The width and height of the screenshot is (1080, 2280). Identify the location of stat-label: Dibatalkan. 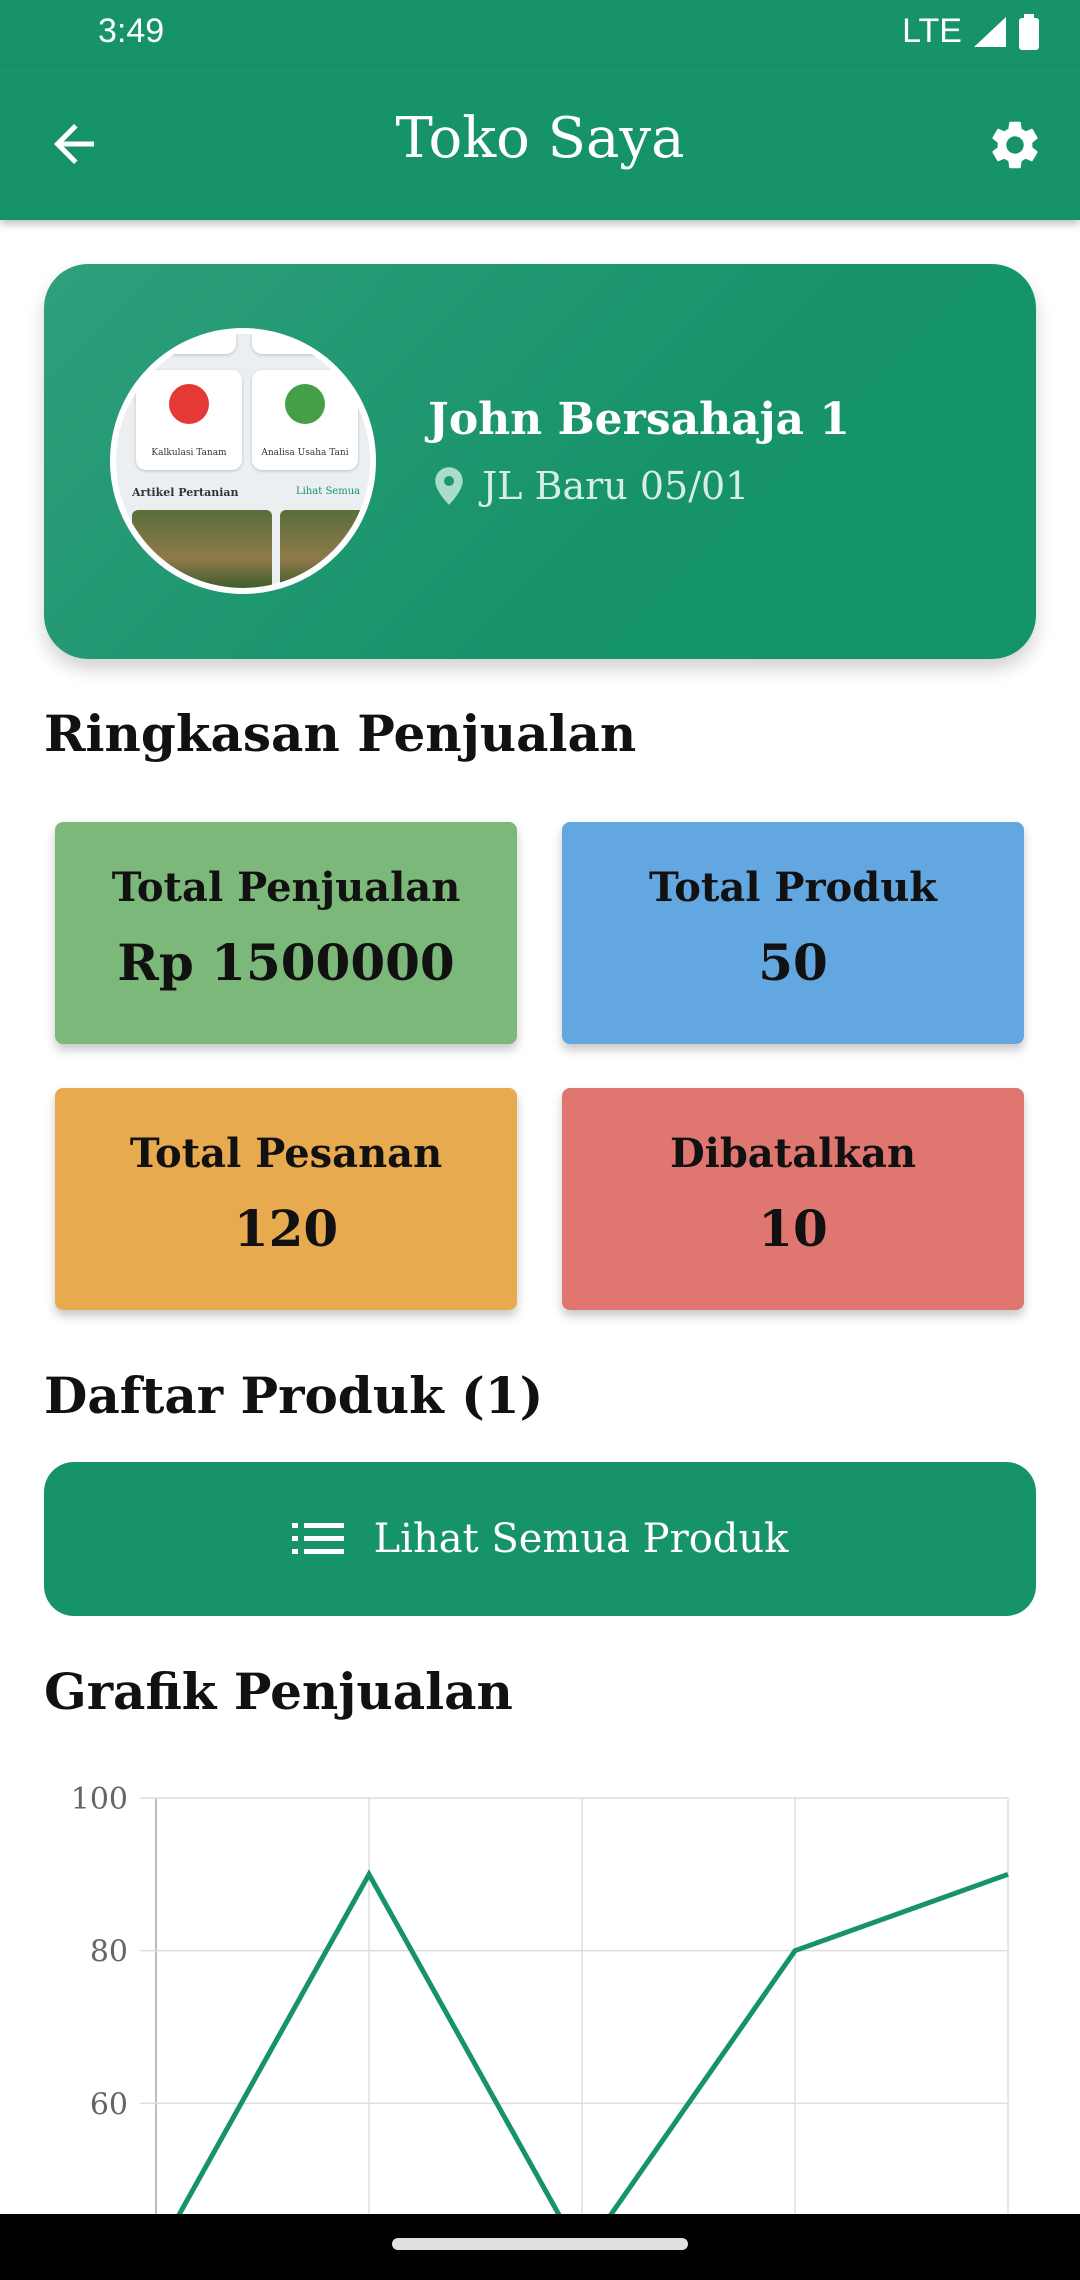
(793, 1153).